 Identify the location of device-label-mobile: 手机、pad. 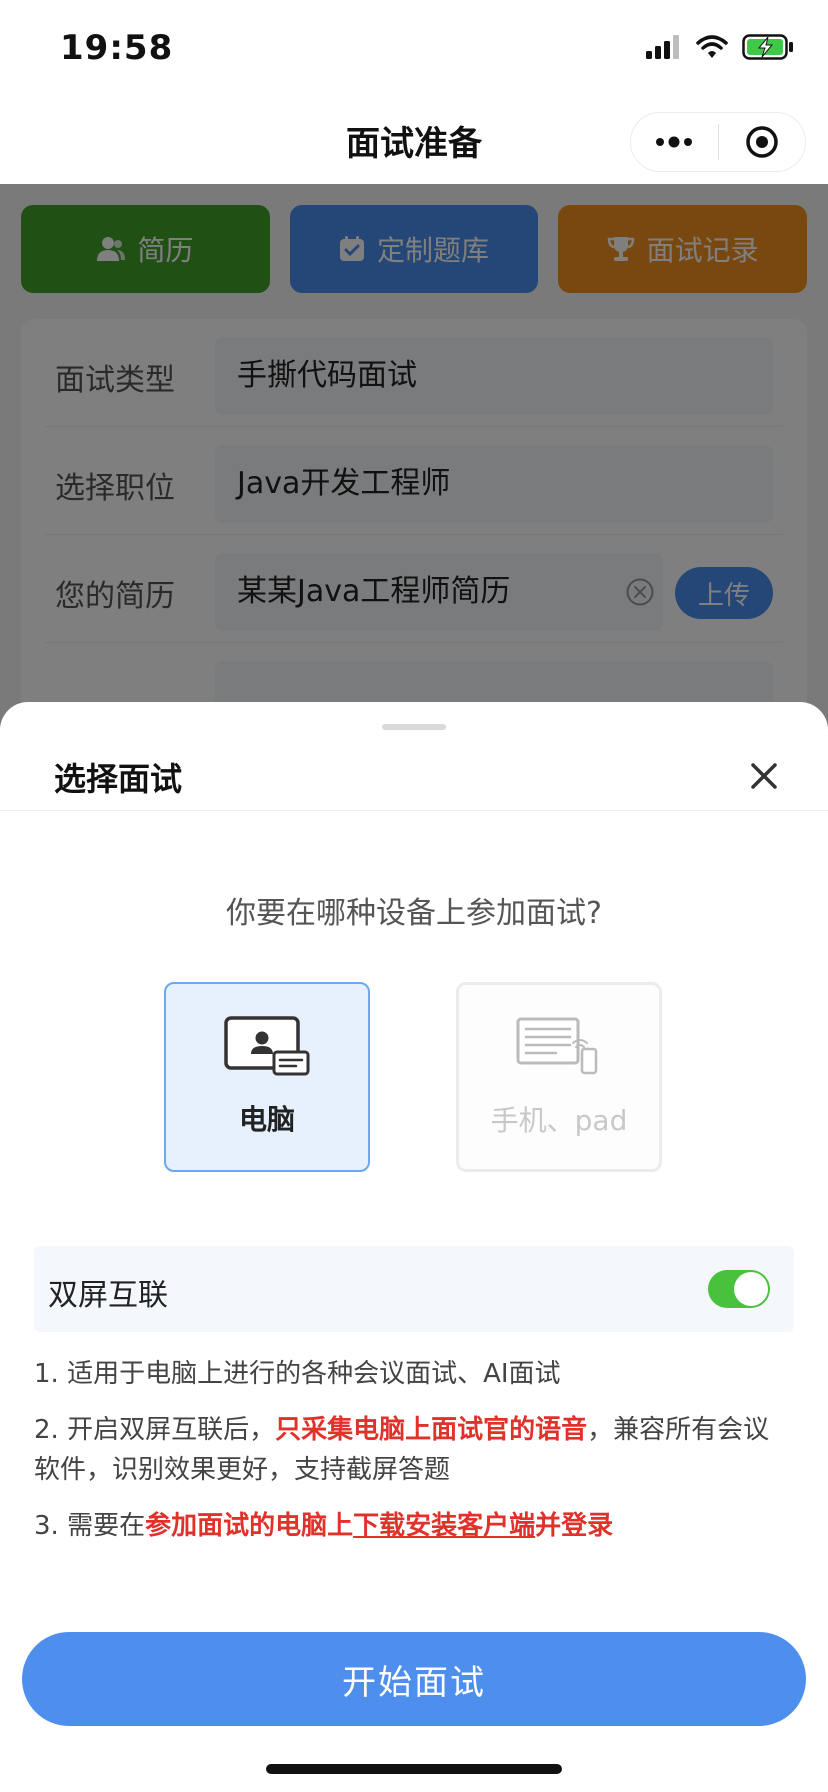
(559, 1120).